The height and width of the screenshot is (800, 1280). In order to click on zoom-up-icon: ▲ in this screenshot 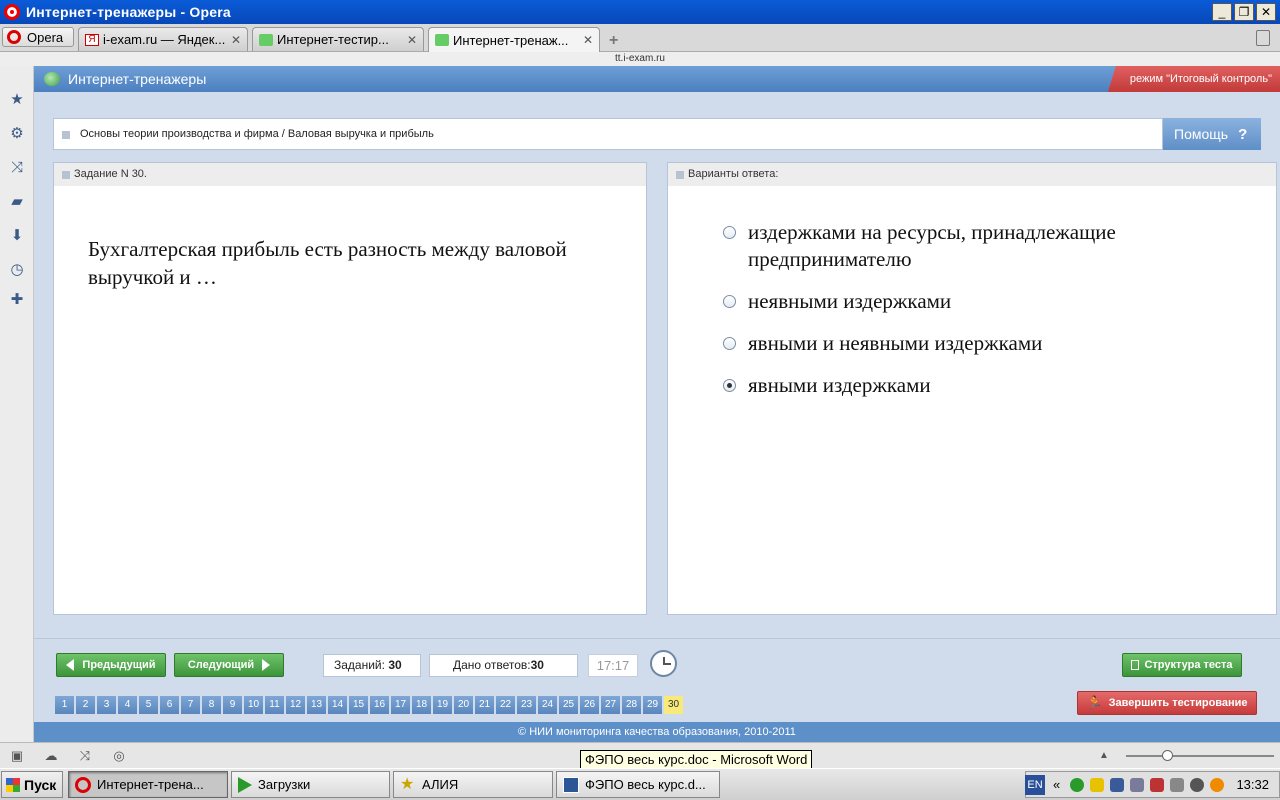, I will do `click(1104, 756)`.